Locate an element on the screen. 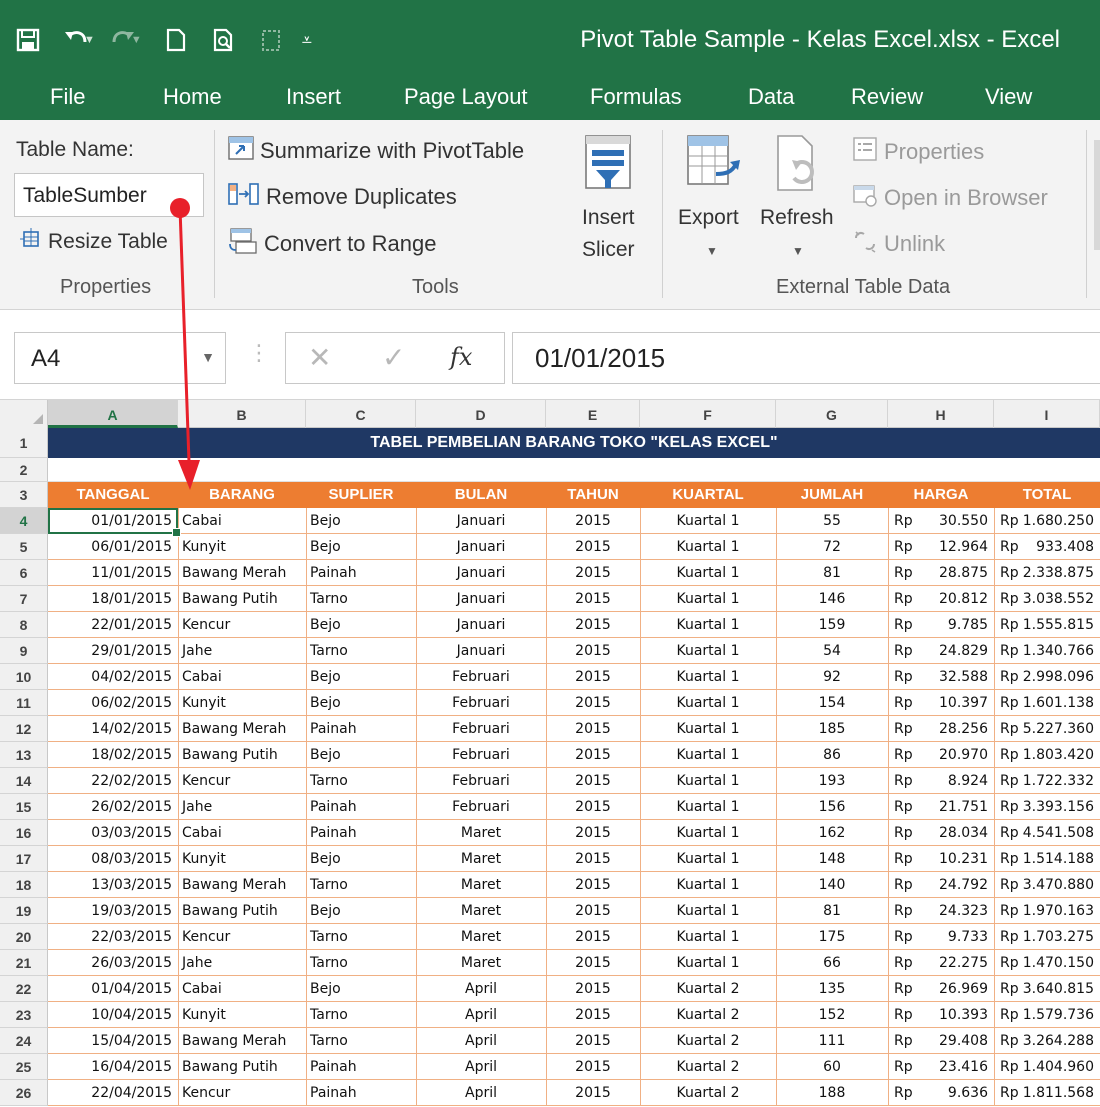 The image size is (1100, 1107). cell-tanggal: 18/01/2015 is located at coordinates (113, 599).